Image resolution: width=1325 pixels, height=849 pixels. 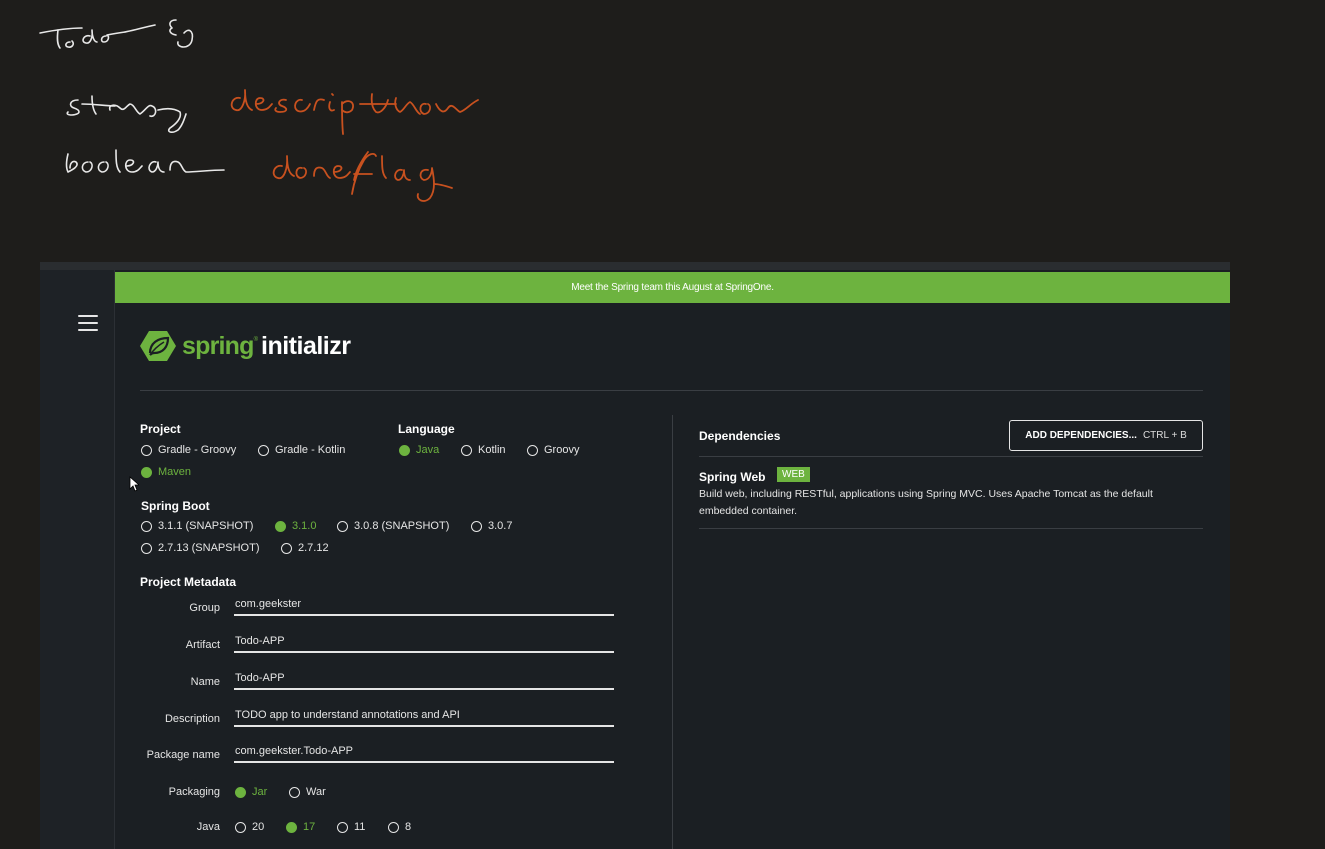 I want to click on language-groovy: Groovy, so click(x=553, y=450).